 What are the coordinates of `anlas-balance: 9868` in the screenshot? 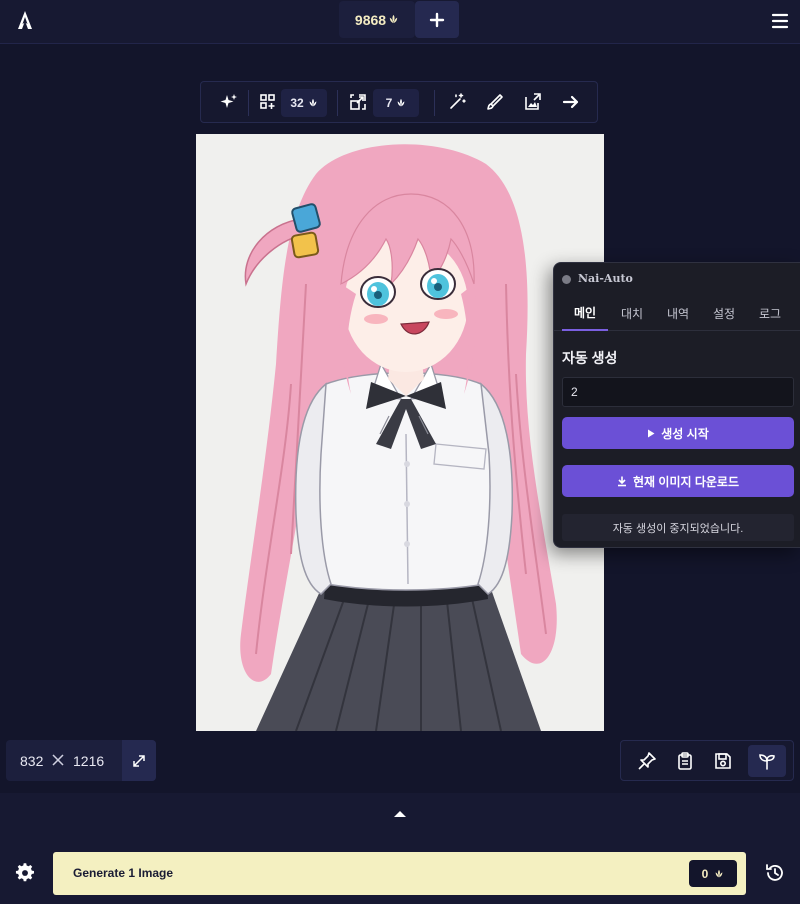 It's located at (377, 19).